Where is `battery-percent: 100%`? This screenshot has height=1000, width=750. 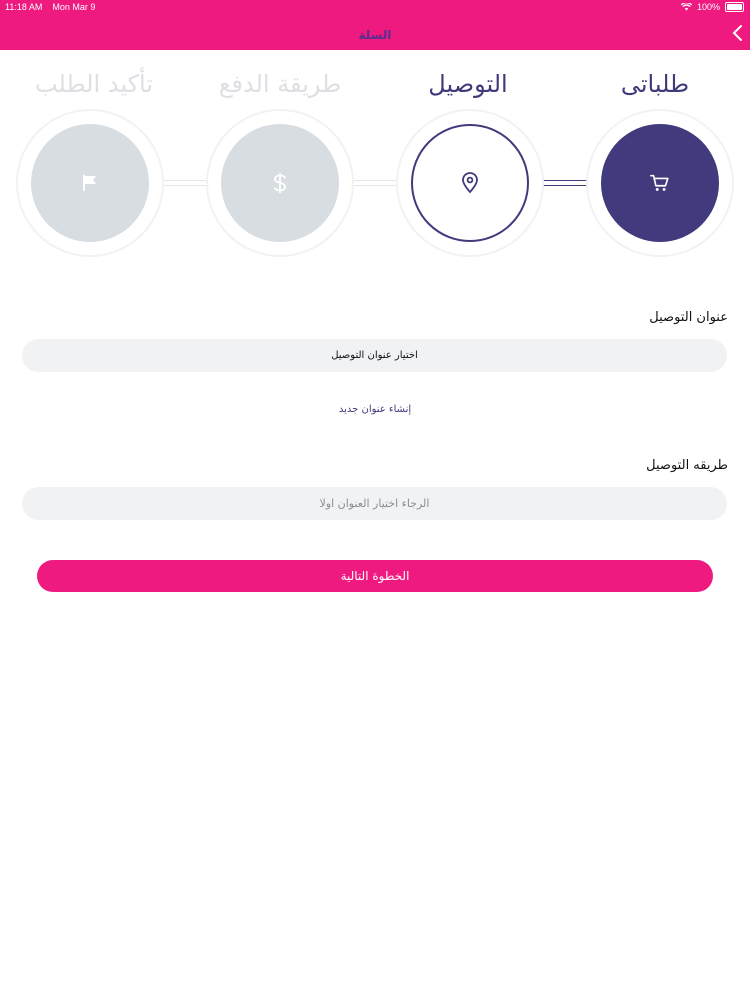 battery-percent: 100% is located at coordinates (708, 7).